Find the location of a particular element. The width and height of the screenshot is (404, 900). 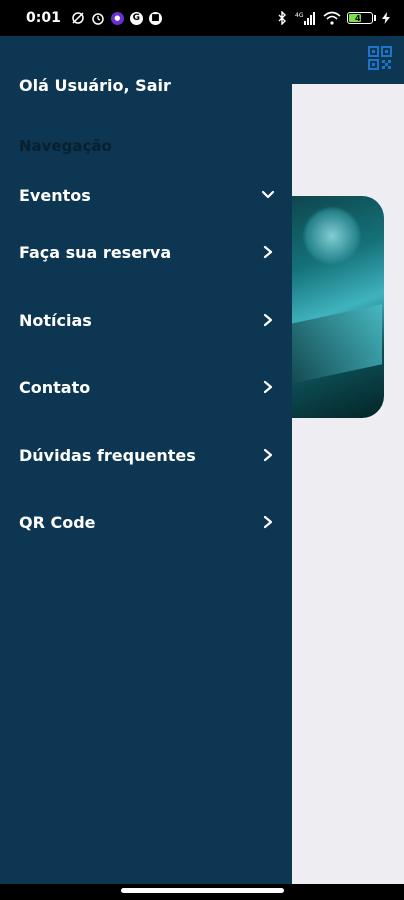

nav-item-label: Notícias is located at coordinates (55, 320).